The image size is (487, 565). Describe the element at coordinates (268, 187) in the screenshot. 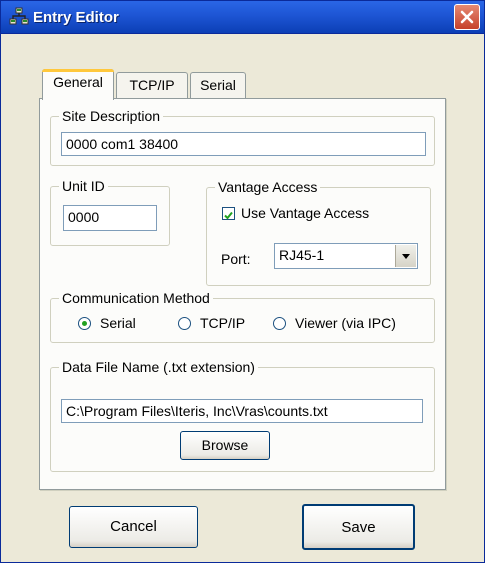

I see `vantage-access-legend: Vantage Access` at that location.